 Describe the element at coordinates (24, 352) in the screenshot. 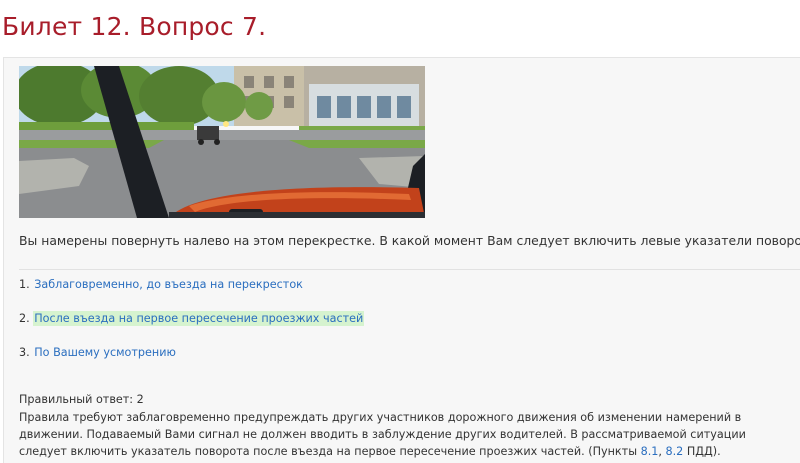

I see `answer-number: 3.` at that location.